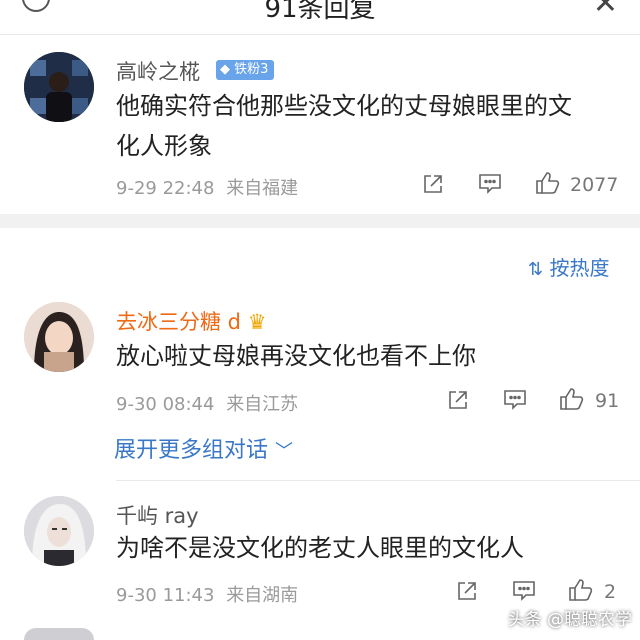  I want to click on watermark: 头条 @聪聪农学, so click(569, 620).